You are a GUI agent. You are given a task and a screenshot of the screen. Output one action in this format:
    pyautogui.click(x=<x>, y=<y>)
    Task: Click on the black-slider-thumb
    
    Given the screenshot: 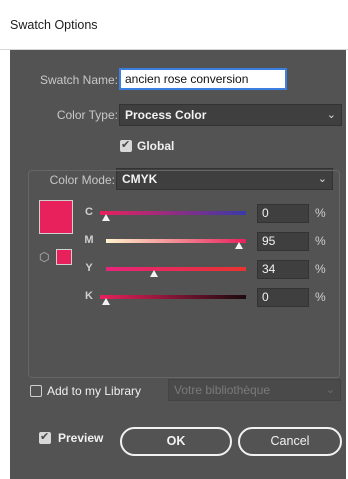 What is the action you would take?
    pyautogui.click(x=106, y=301)
    